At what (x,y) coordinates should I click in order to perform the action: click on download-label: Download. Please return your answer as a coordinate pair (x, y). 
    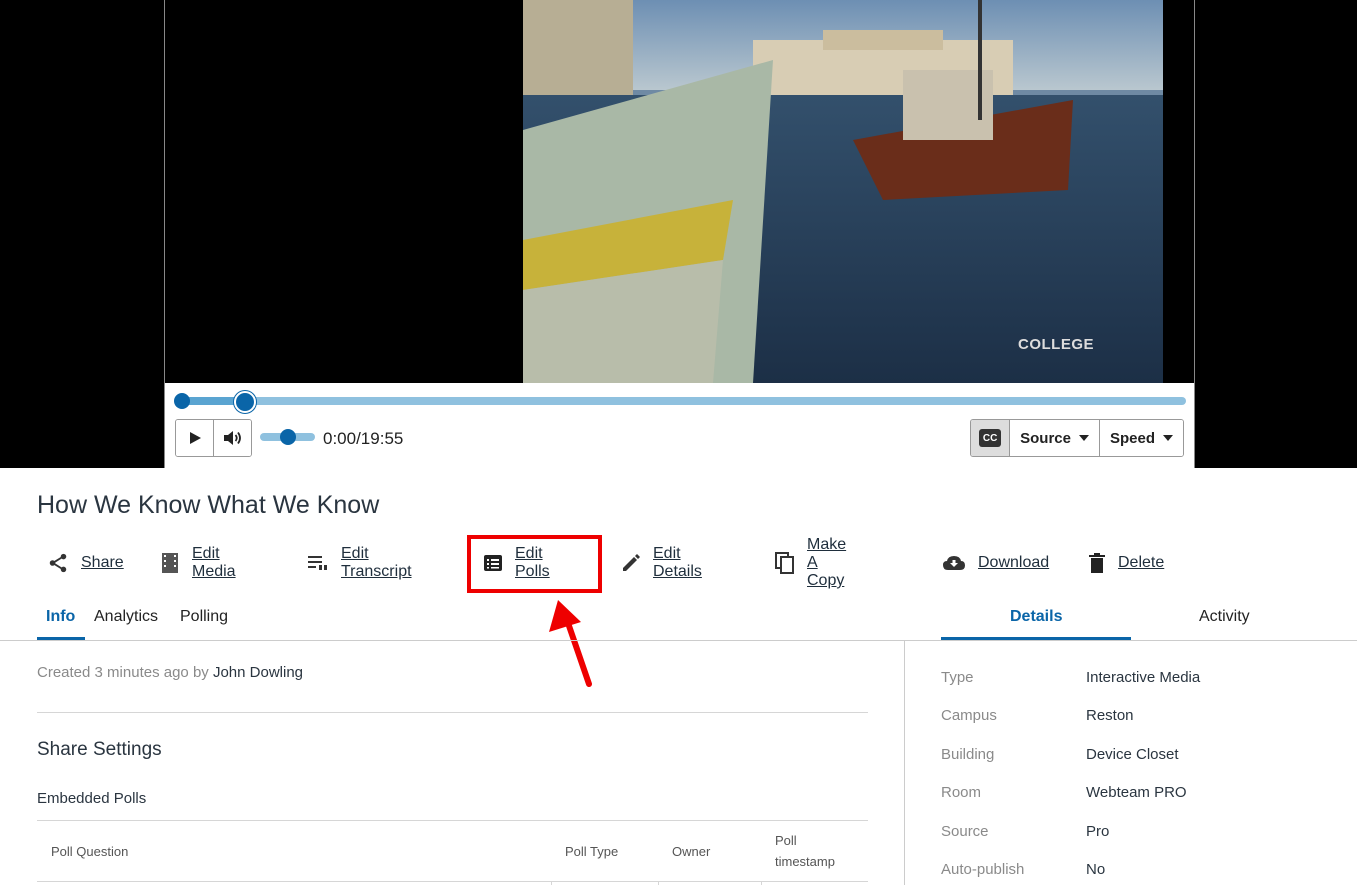
    Looking at the image, I should click on (1014, 562).